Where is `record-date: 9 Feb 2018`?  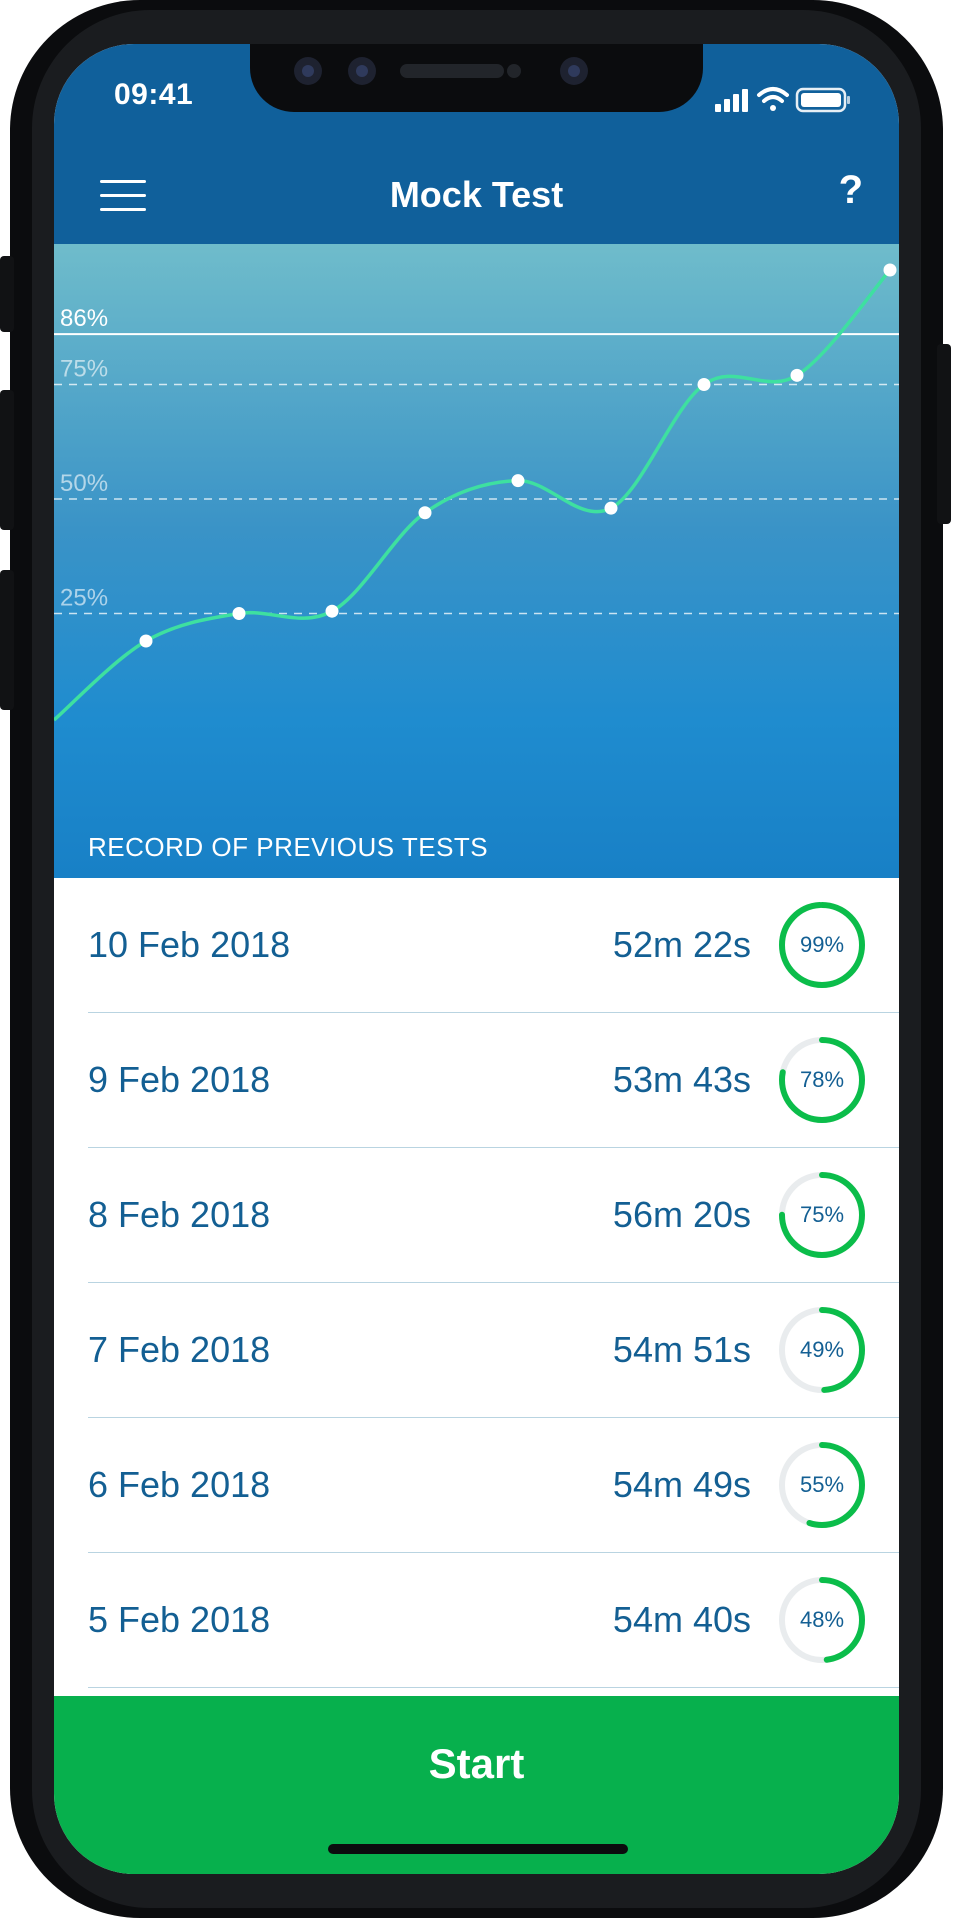 record-date: 9 Feb 2018 is located at coordinates (179, 1079).